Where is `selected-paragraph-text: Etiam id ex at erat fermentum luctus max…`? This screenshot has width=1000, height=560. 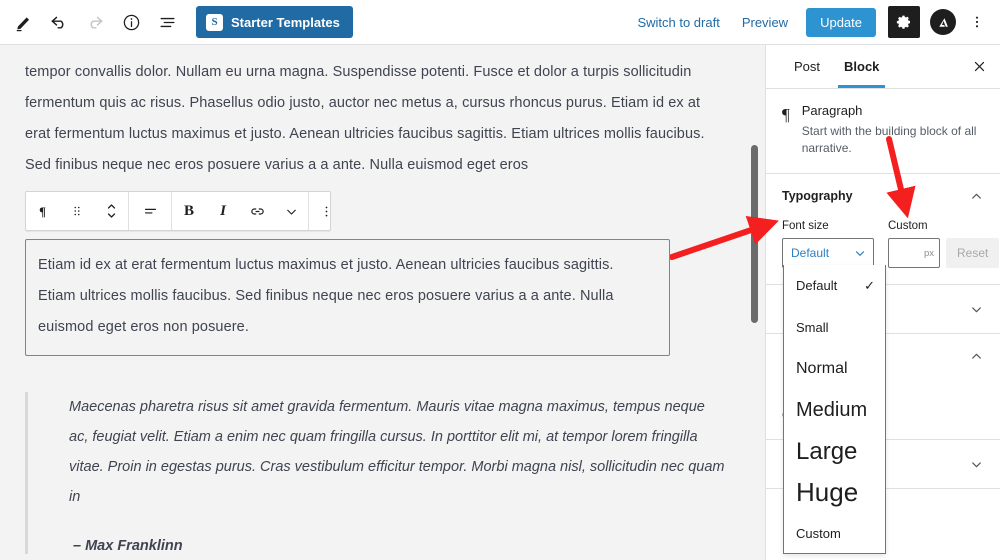
selected-paragraph-text: Etiam id ex at erat fermentum luctus max… is located at coordinates (326, 296).